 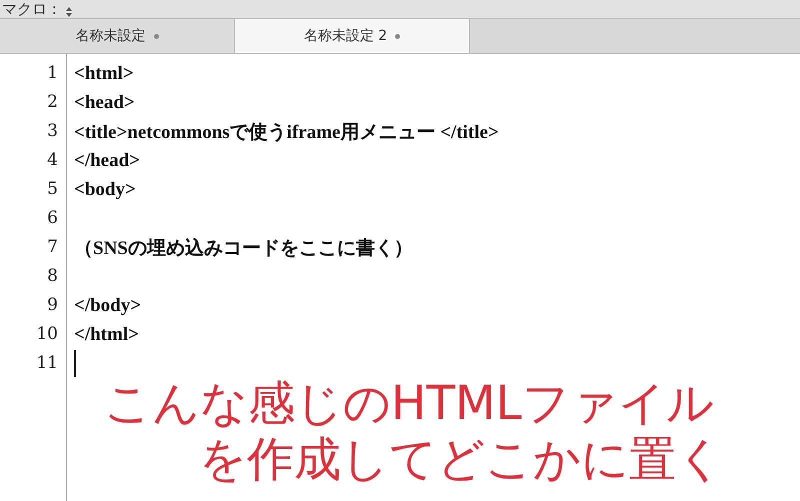 What do you see at coordinates (52, 189) in the screenshot?
I see `line-number: 5` at bounding box center [52, 189].